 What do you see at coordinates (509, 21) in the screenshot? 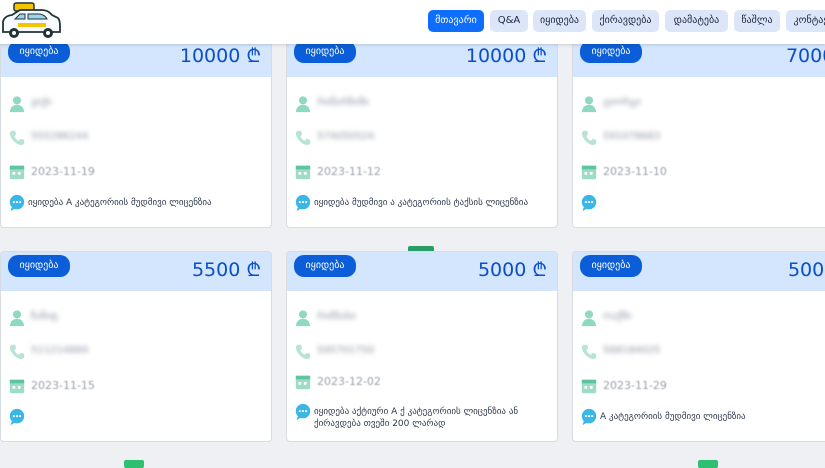
I see `nav-qa: Q&A` at bounding box center [509, 21].